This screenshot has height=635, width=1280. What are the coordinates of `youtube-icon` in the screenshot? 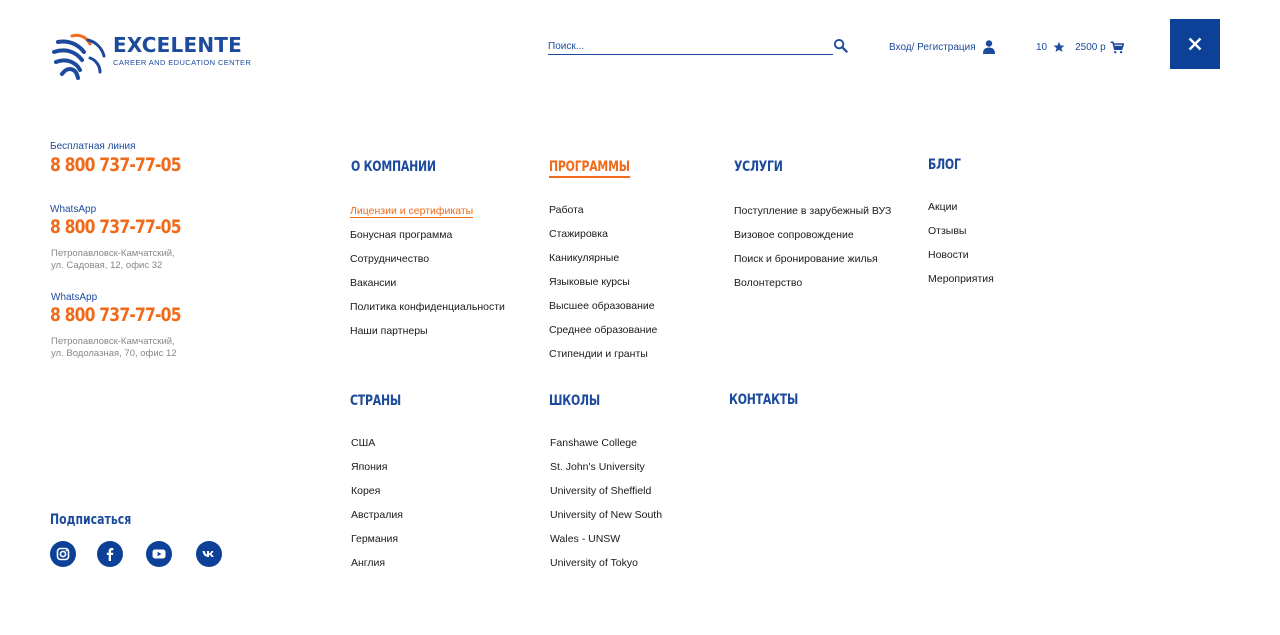 It's located at (159, 554).